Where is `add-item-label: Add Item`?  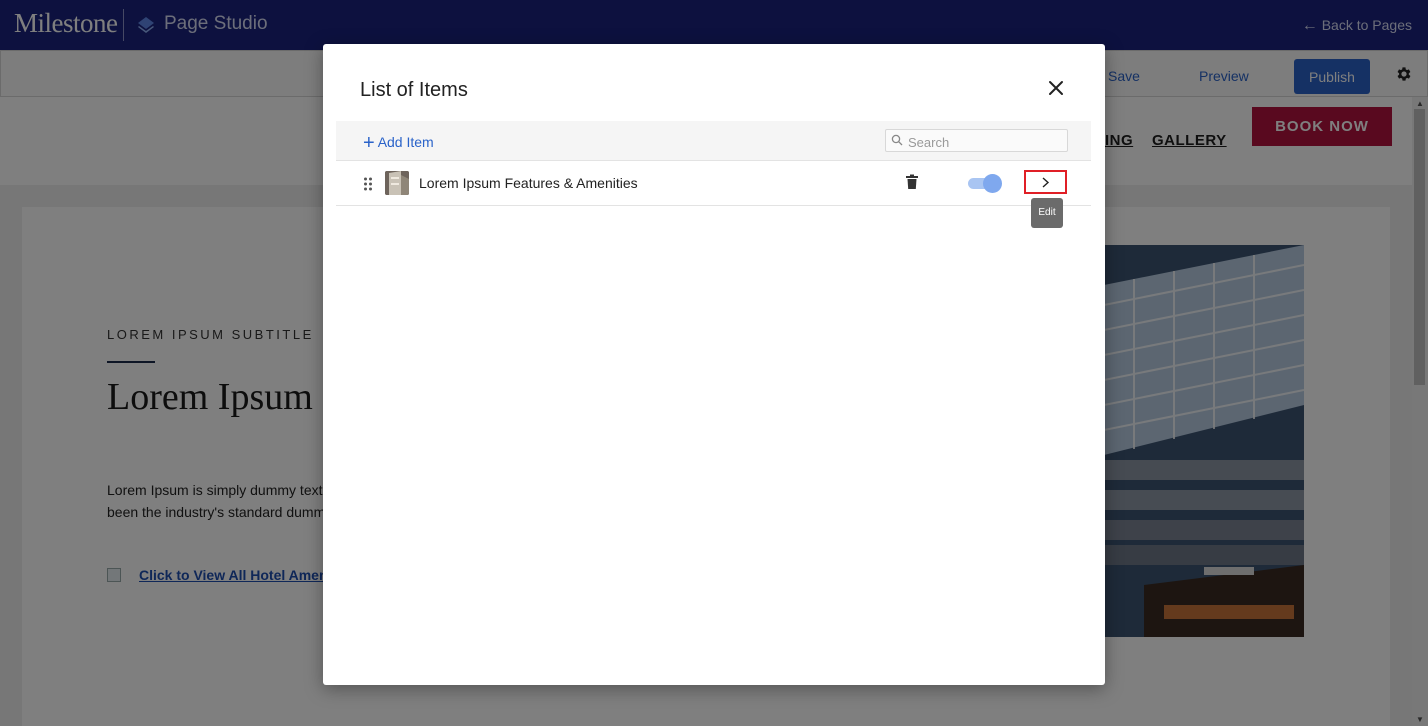 add-item-label: Add Item is located at coordinates (405, 142).